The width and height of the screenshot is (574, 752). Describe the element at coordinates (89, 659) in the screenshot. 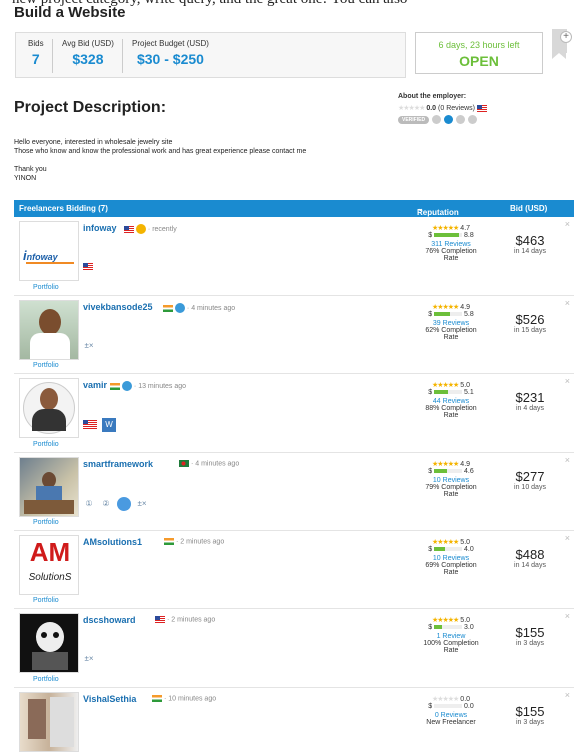

I see `badge-row: ±×` at that location.